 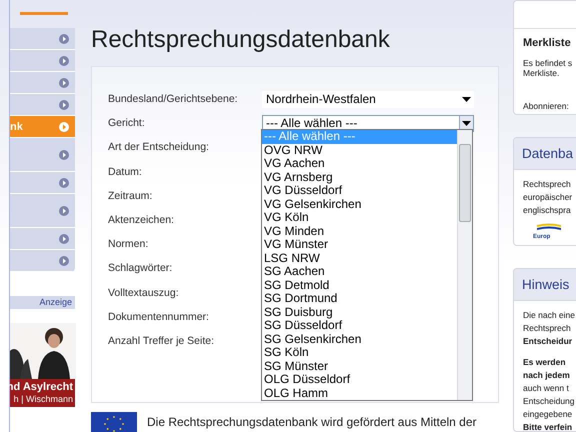 What do you see at coordinates (359, 191) in the screenshot?
I see `dropdown-option: VG Düsseldorf` at bounding box center [359, 191].